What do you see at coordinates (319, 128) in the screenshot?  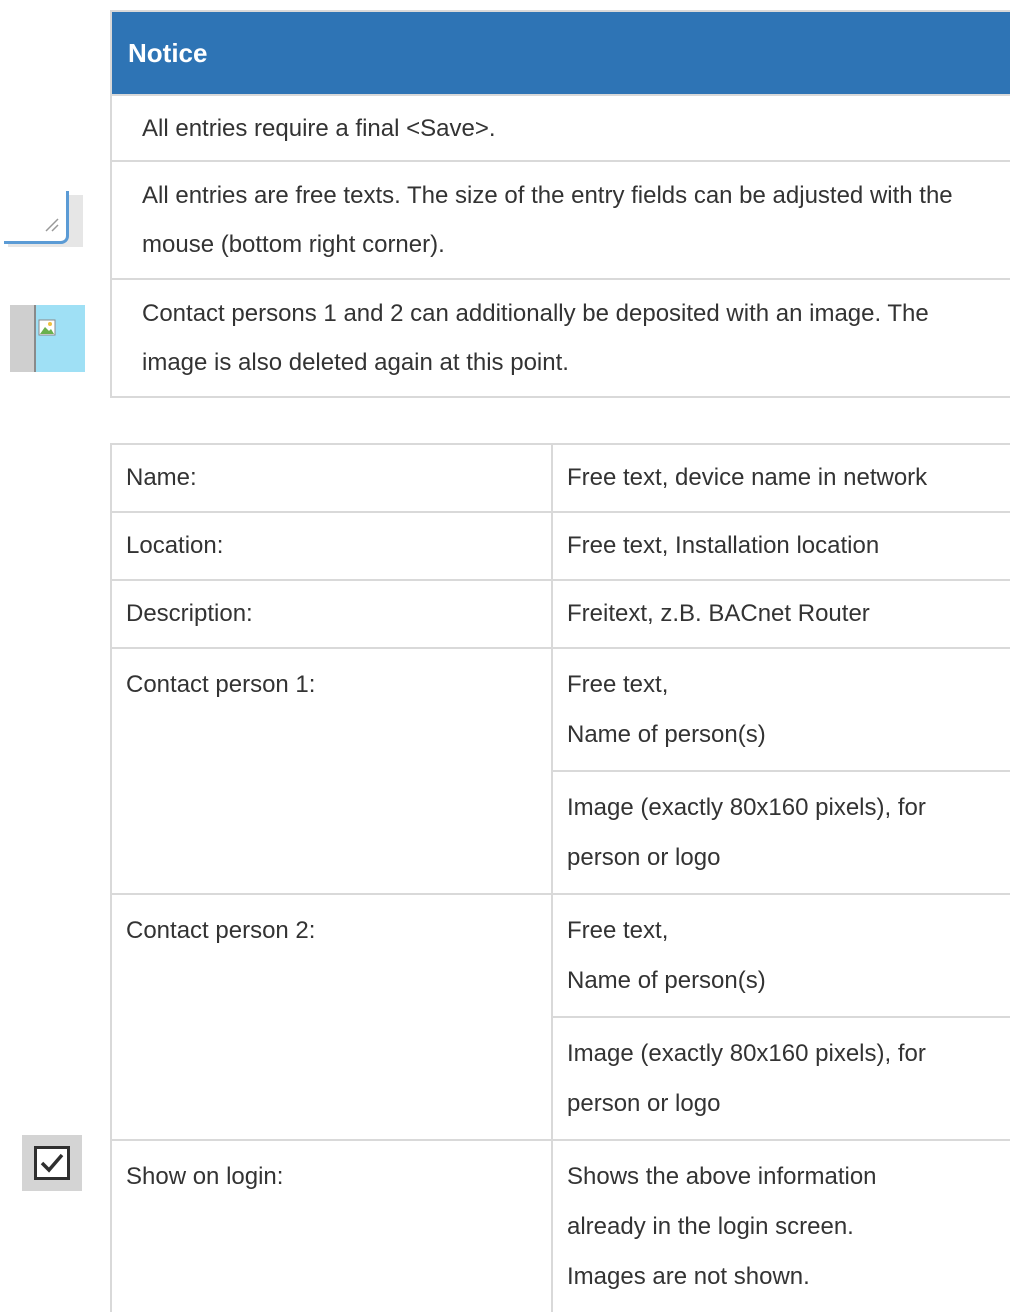 I see `notice-item-text: All entries require a final <Save>.` at bounding box center [319, 128].